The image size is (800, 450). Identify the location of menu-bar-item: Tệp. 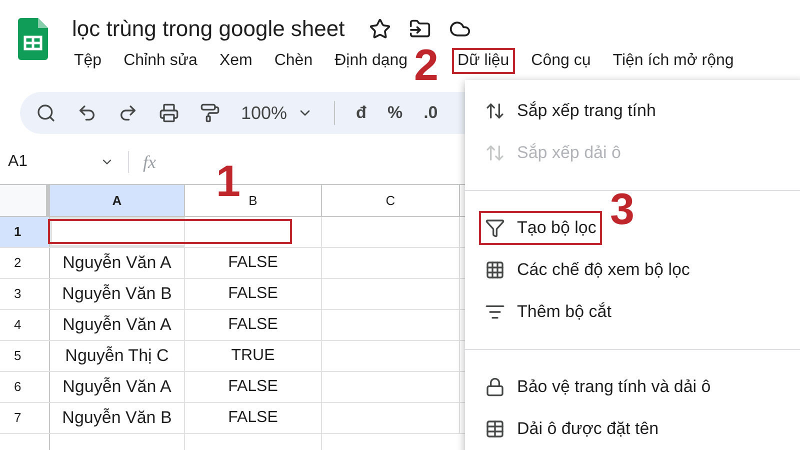
(88, 61).